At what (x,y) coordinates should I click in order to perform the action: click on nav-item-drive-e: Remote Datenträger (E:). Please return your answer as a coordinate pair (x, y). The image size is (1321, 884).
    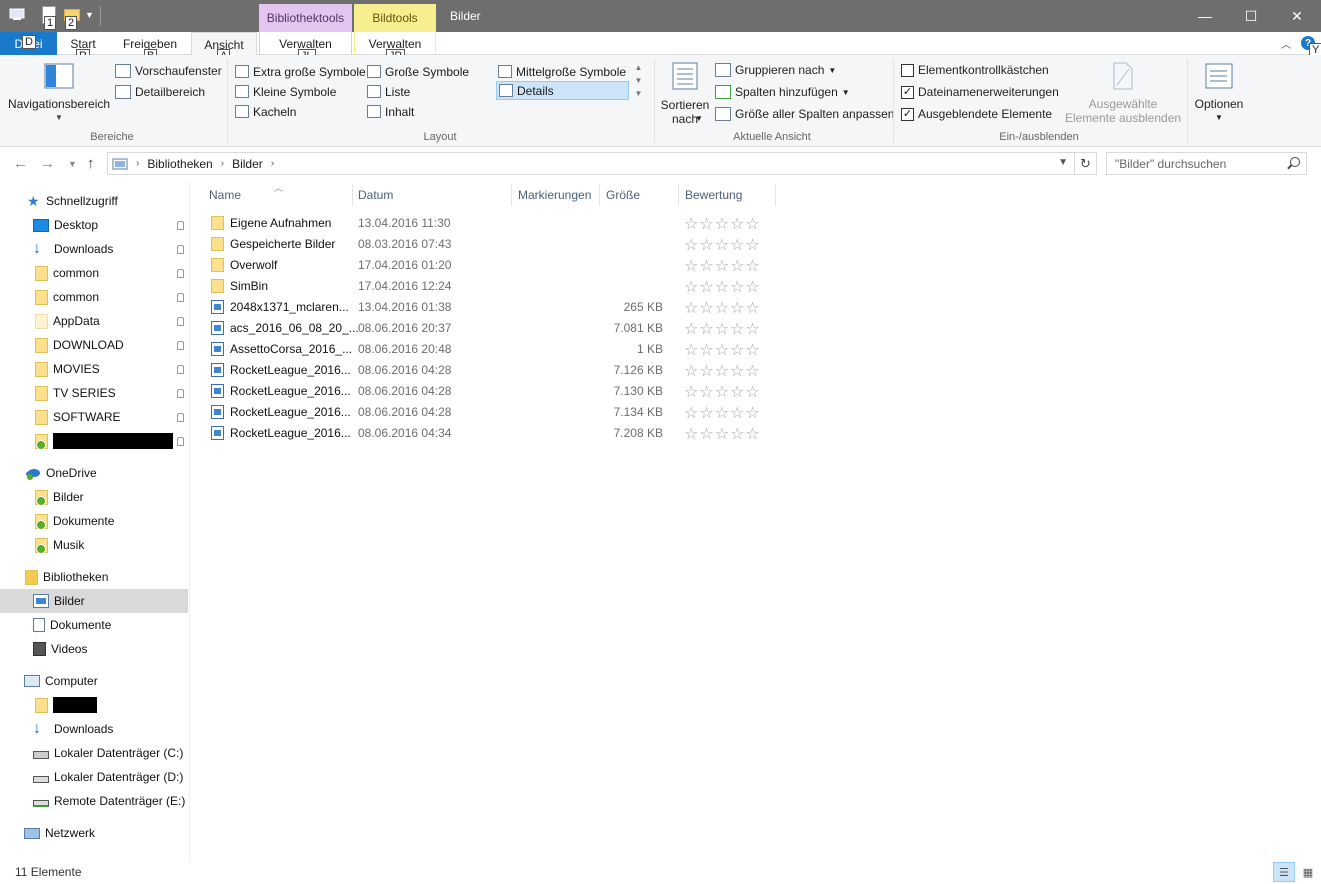
    Looking at the image, I should click on (94, 801).